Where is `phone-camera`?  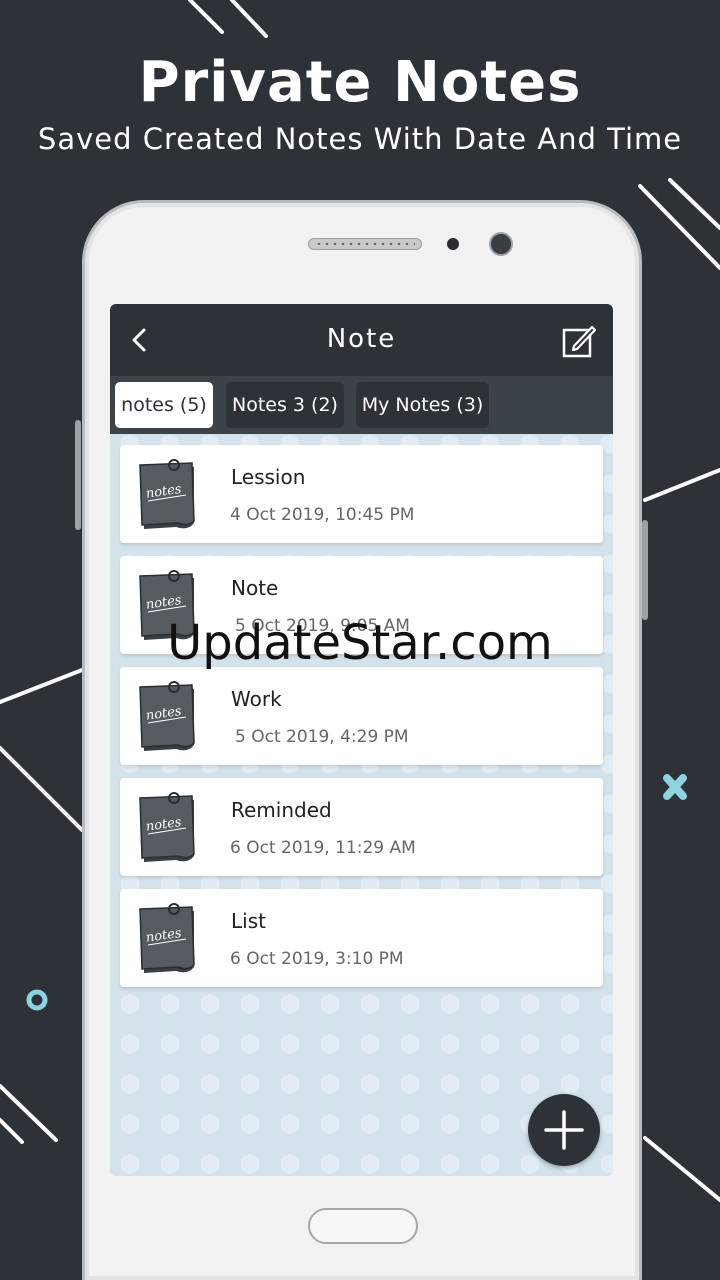 phone-camera is located at coordinates (501, 244).